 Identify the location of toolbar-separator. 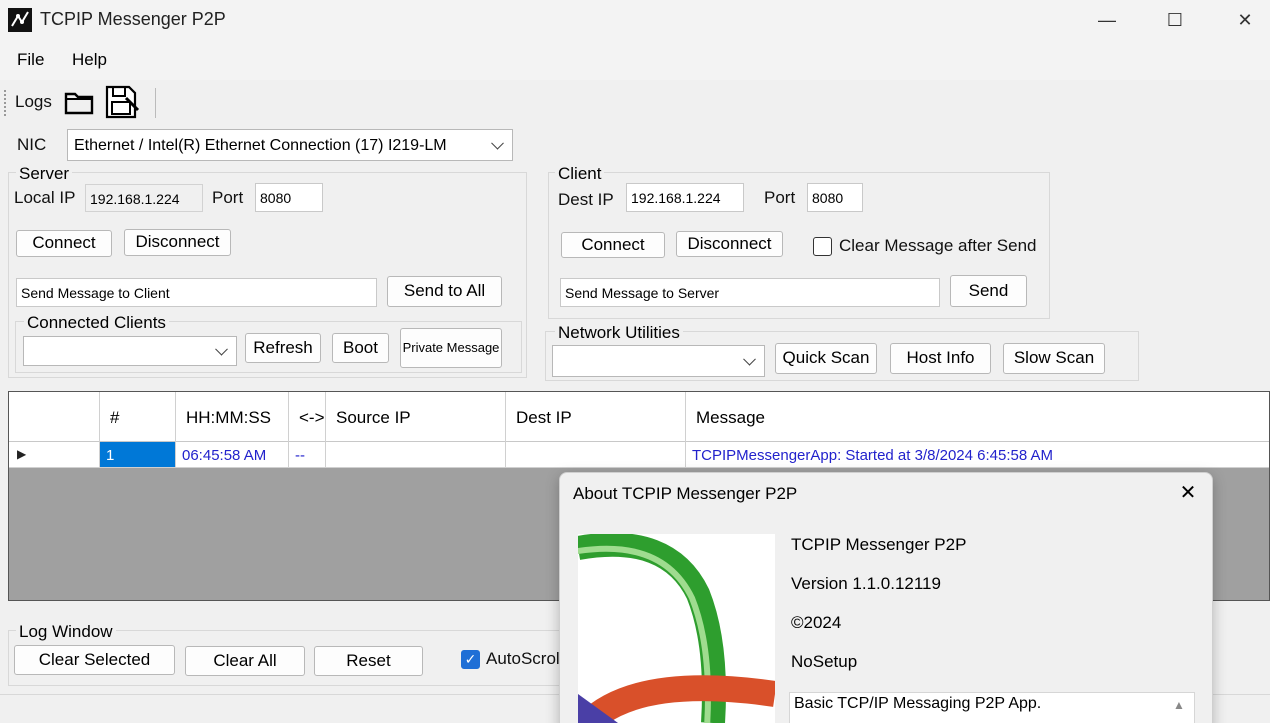
(155, 103).